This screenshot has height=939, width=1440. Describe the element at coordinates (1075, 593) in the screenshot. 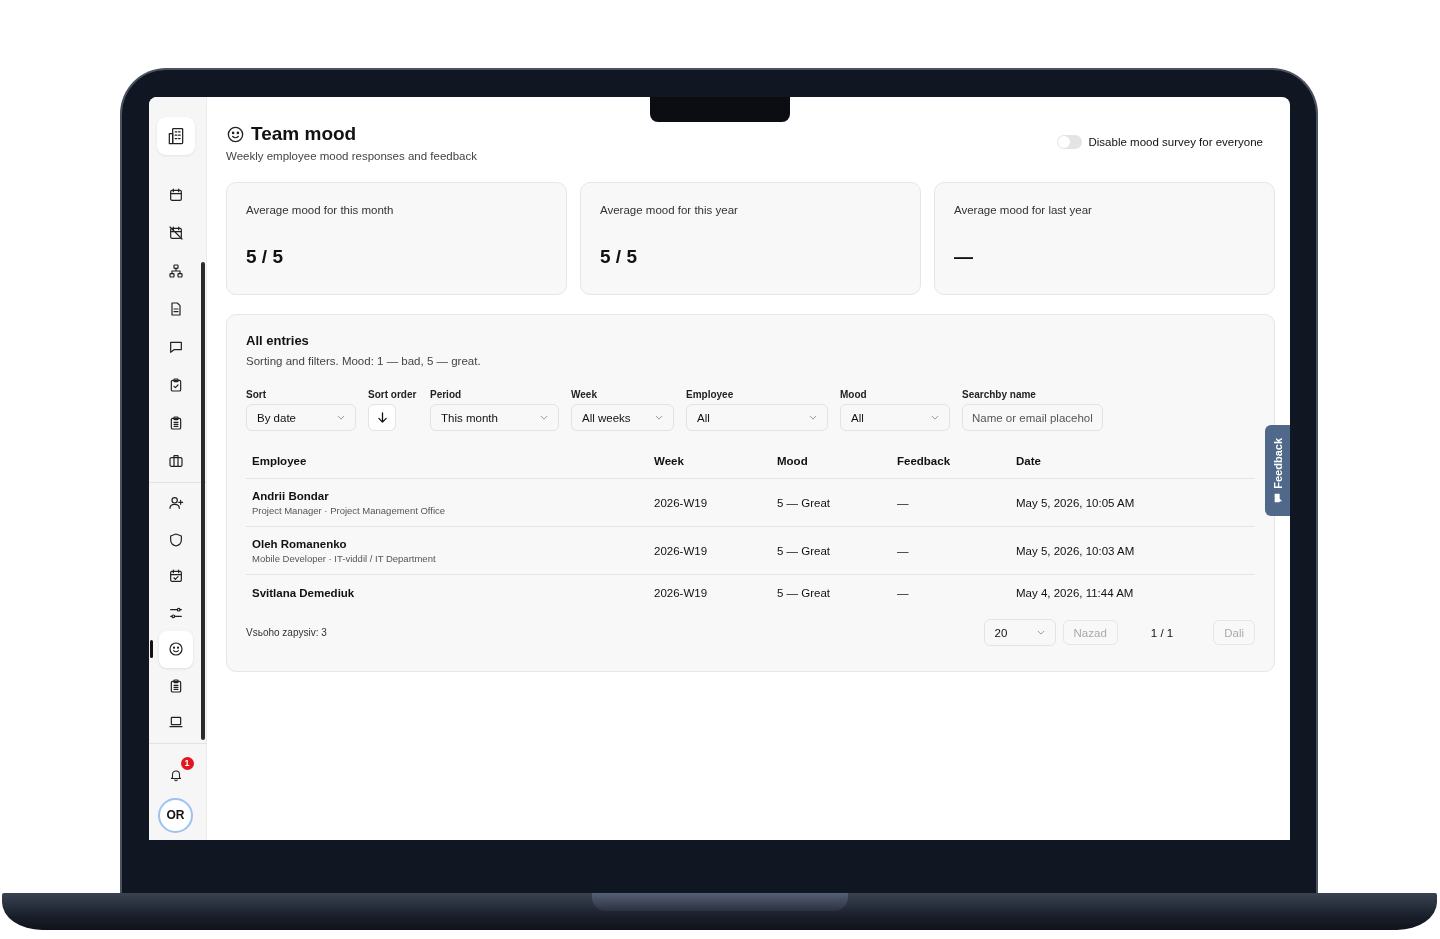

I see `table-cell: May 4, 2026, 11:44 AM` at that location.